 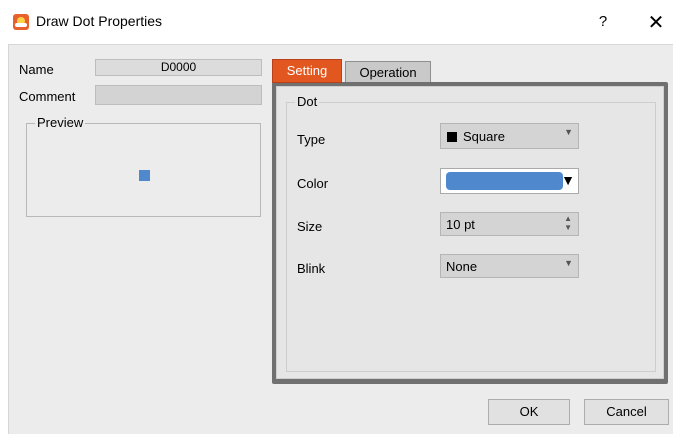 I want to click on help-button: ?, so click(x=603, y=22).